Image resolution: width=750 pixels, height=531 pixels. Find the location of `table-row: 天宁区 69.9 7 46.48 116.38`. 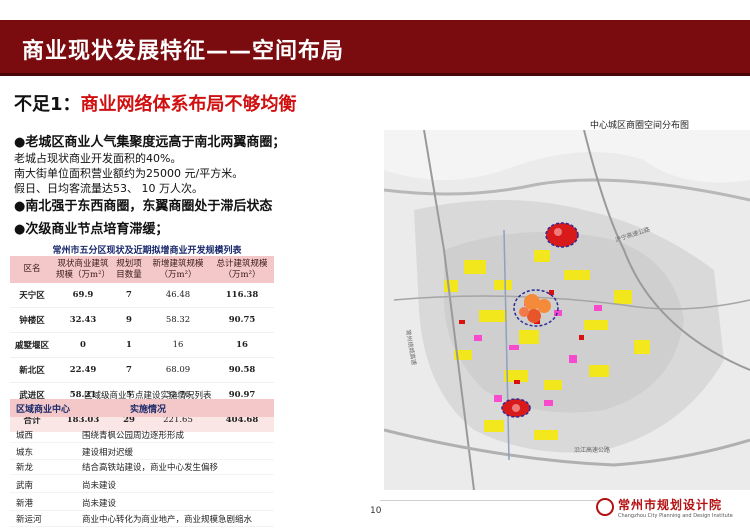

table-row: 天宁区 69.9 7 46.48 116.38 is located at coordinates (142, 296).